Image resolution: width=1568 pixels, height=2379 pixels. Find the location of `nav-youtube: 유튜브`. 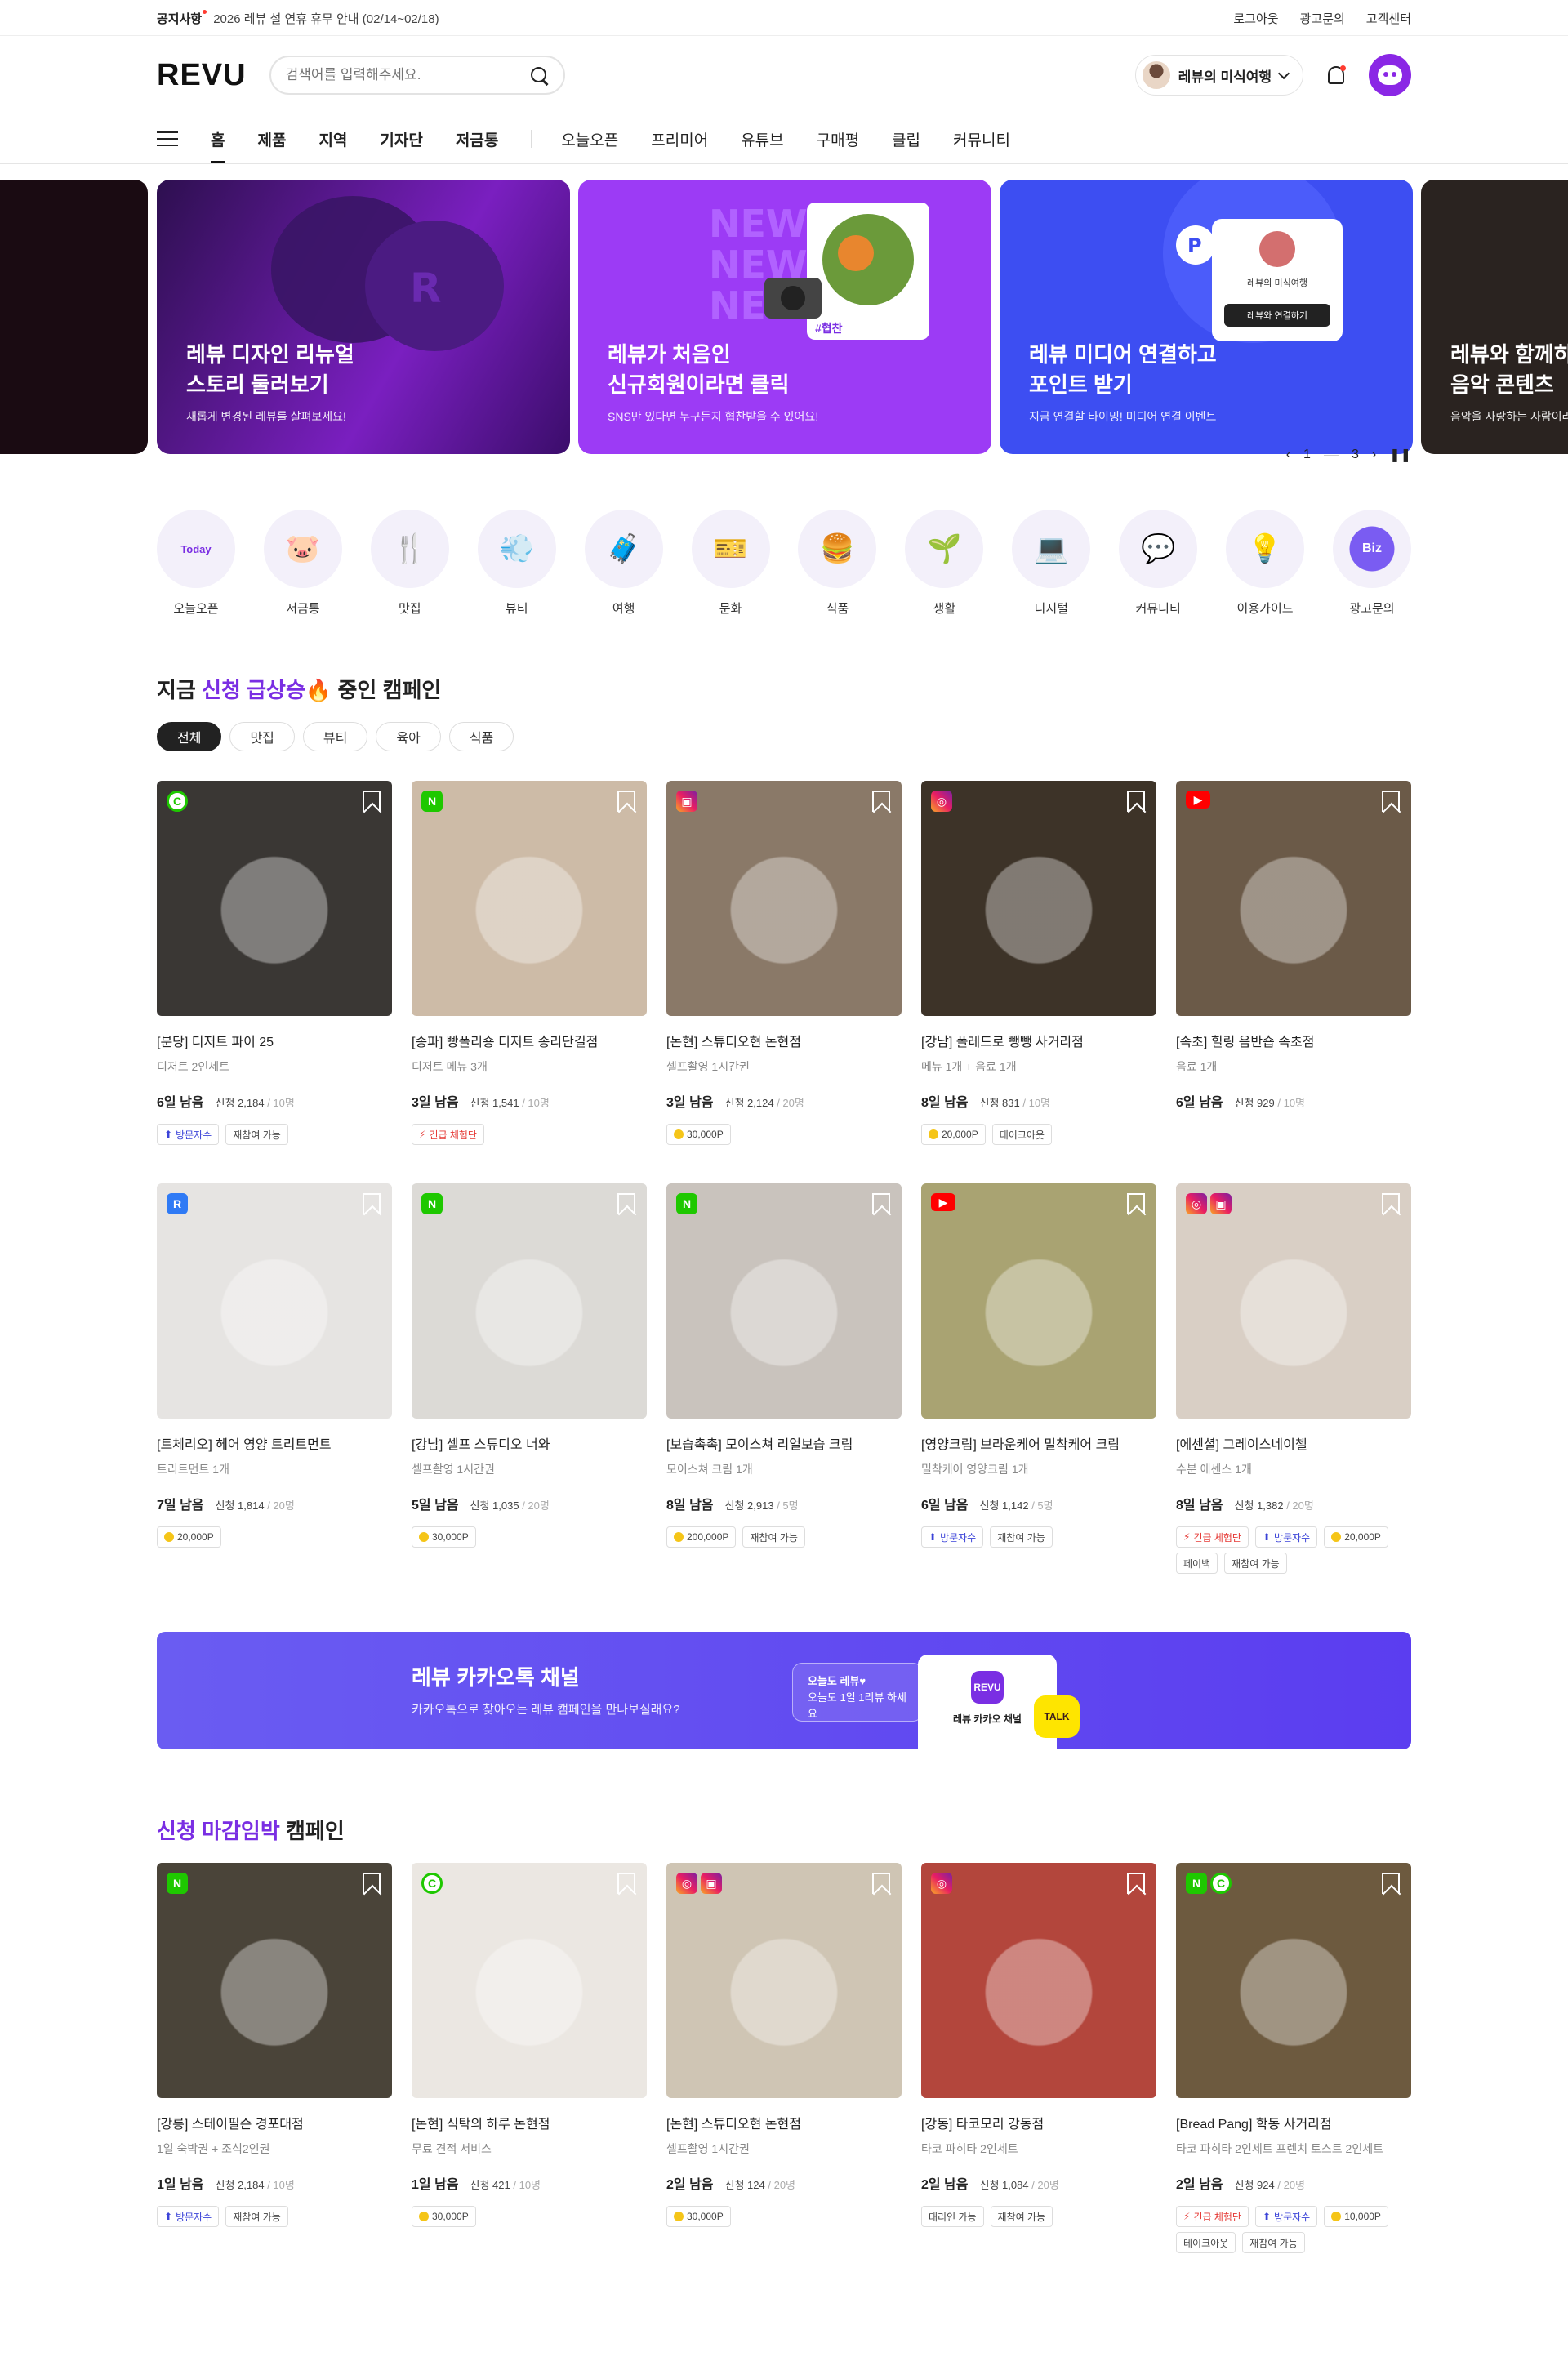

nav-youtube: 유튜브 is located at coordinates (762, 138).